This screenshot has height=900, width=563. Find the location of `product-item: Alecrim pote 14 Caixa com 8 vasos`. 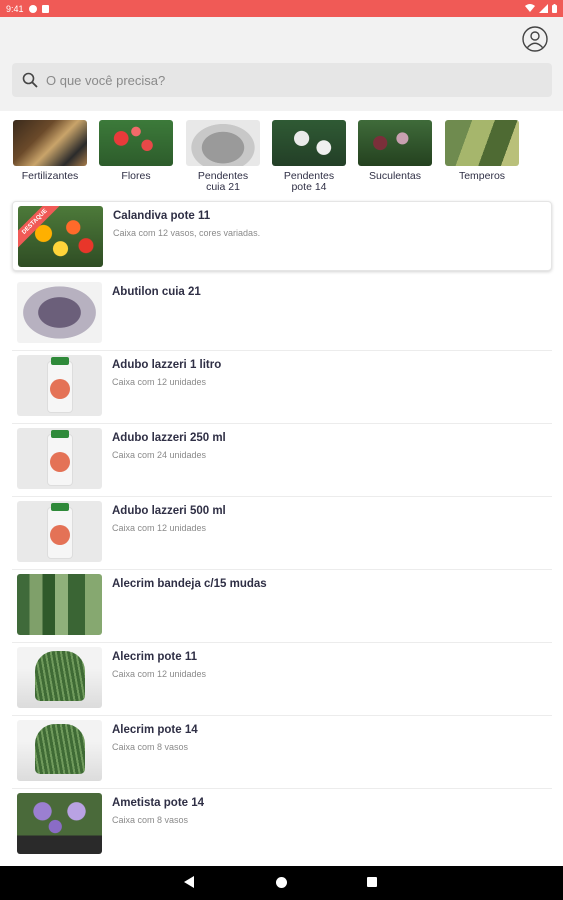

product-item: Alecrim pote 14 Caixa com 8 vasos is located at coordinates (282, 752).